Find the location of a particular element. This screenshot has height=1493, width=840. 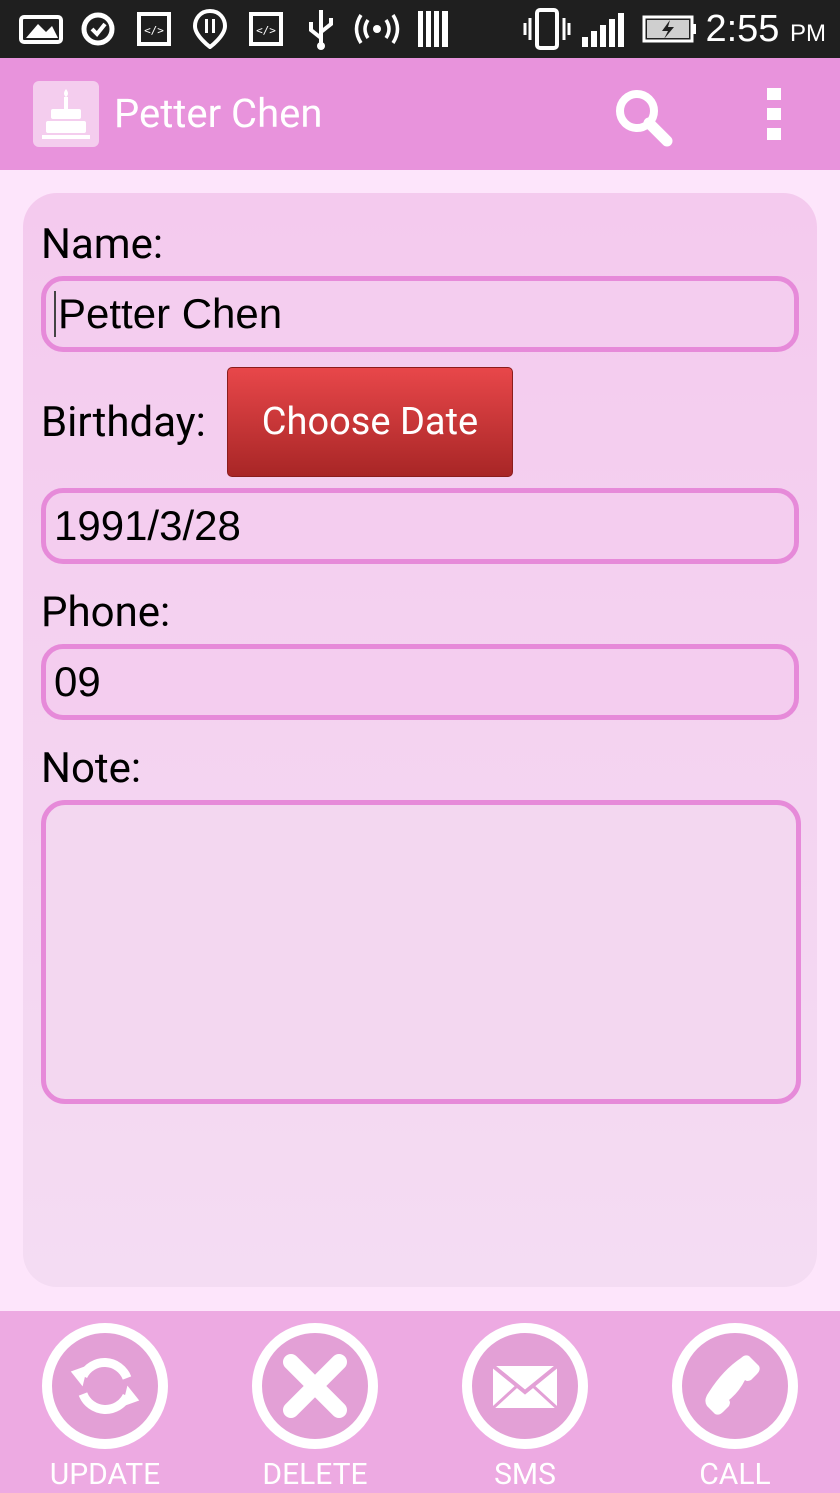

name-value: Petter Chen is located at coordinates (170, 313).